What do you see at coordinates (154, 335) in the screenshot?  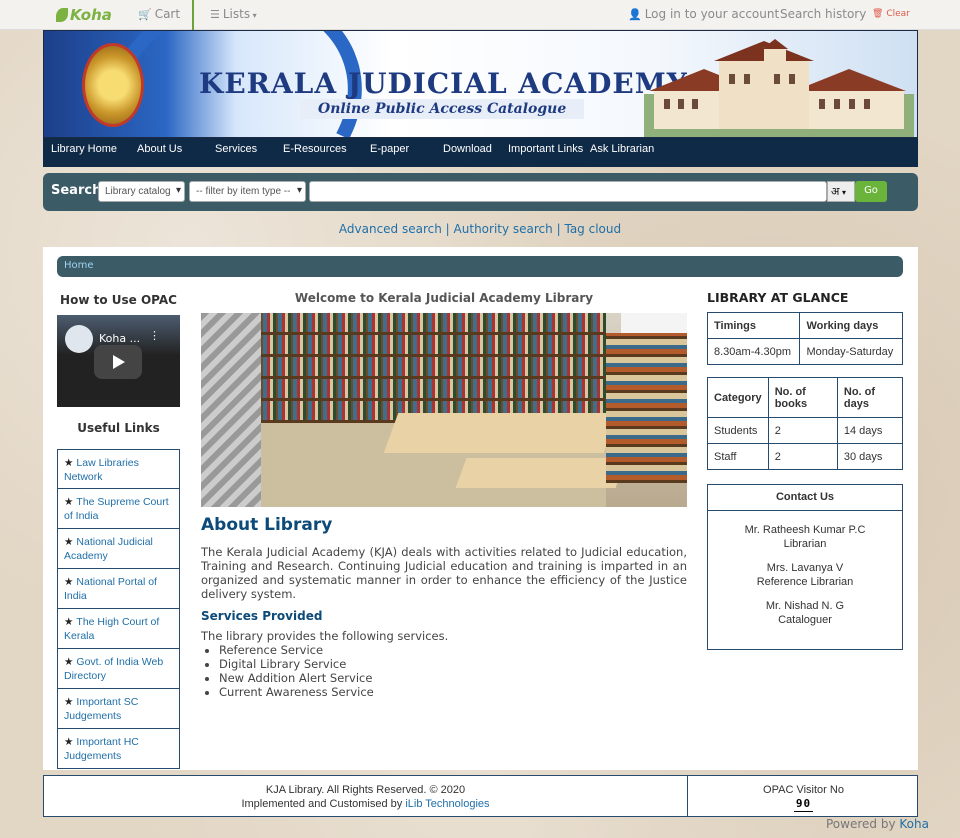 I see `more-options-icon: ⋮` at bounding box center [154, 335].